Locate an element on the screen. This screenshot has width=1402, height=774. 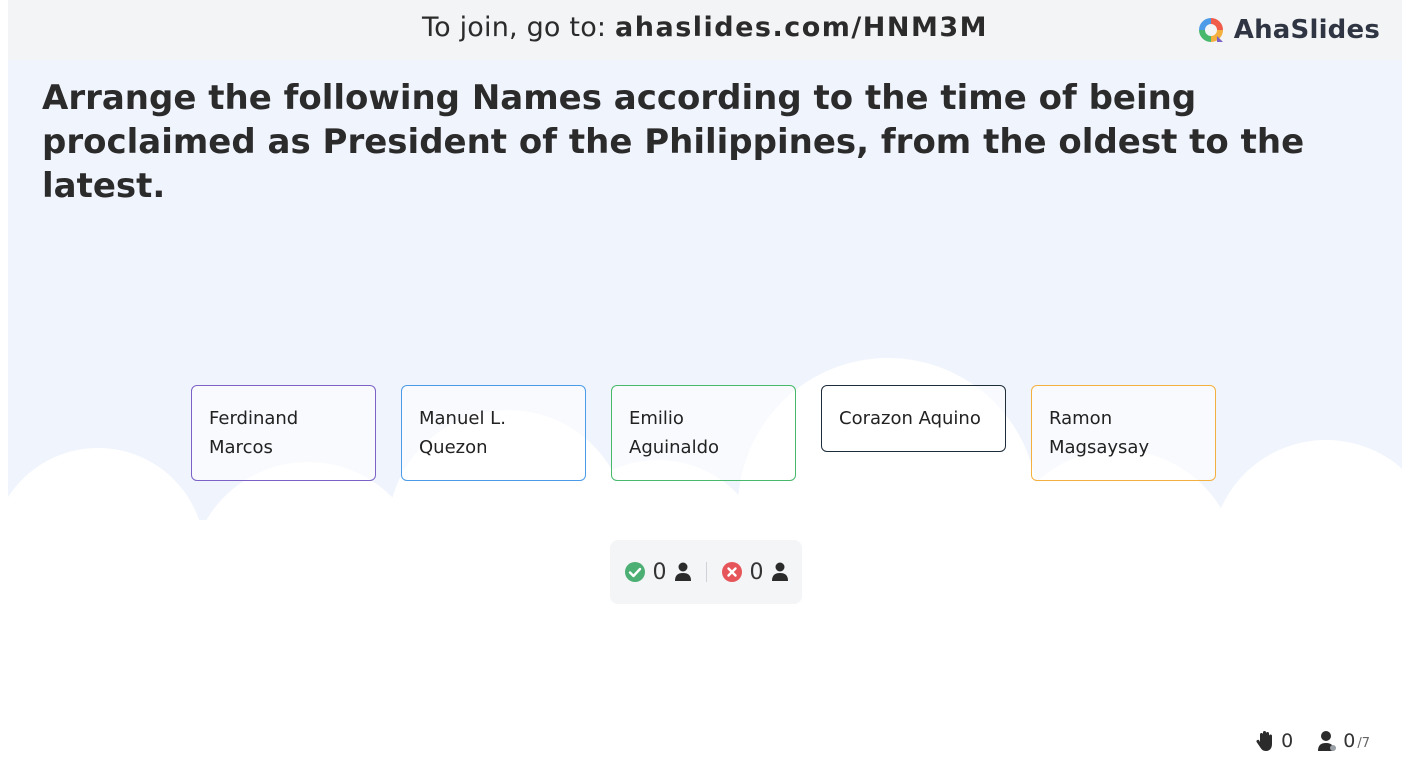
ahaslides-logo-icon is located at coordinates (1210, 30).